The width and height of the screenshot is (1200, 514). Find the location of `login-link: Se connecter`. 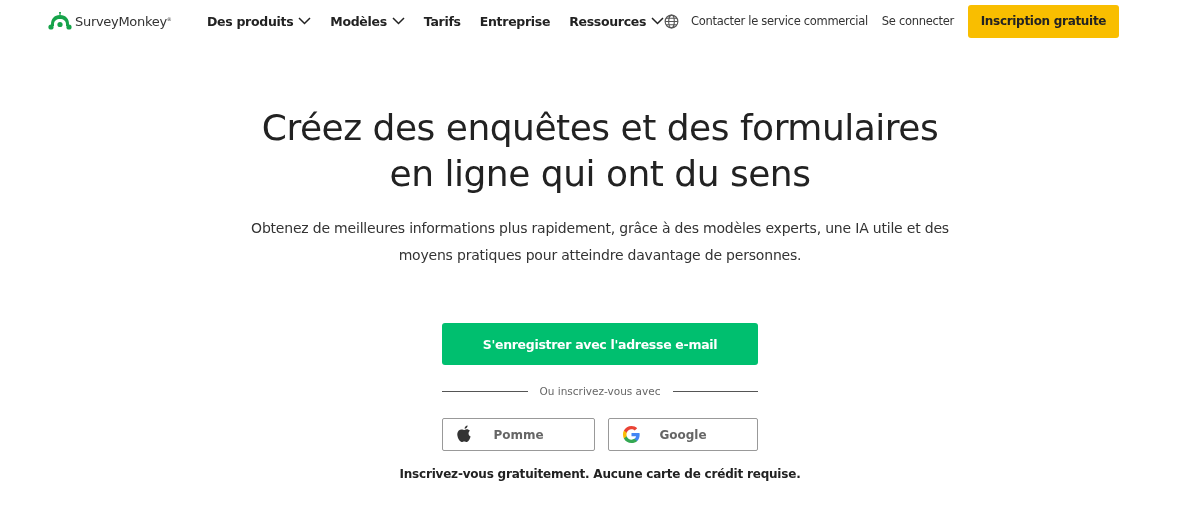

login-link: Se connecter is located at coordinates (917, 21).